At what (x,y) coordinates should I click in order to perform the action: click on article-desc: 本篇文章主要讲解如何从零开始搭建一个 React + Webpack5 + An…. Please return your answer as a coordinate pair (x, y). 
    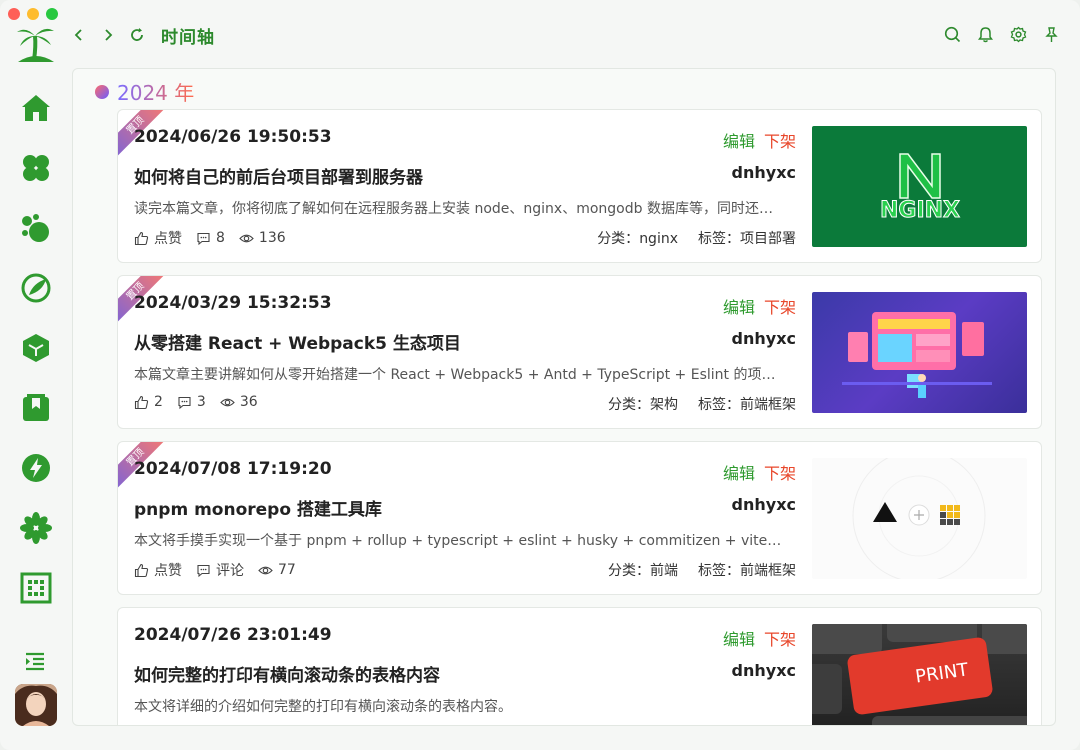
    Looking at the image, I should click on (459, 375).